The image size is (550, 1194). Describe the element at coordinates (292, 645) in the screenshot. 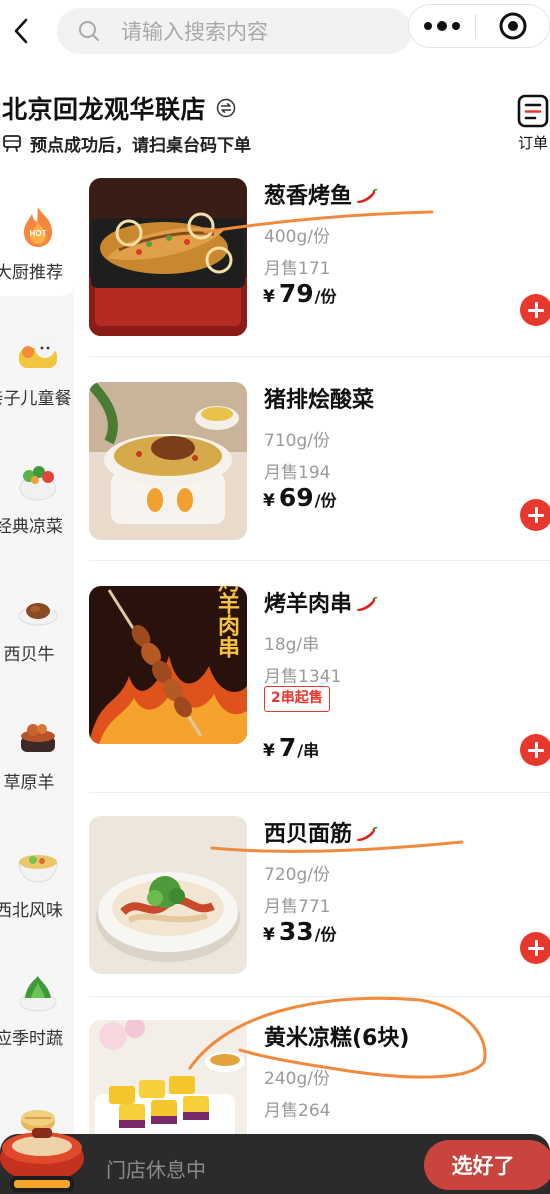

I see `dish-weight: 18g/串` at that location.